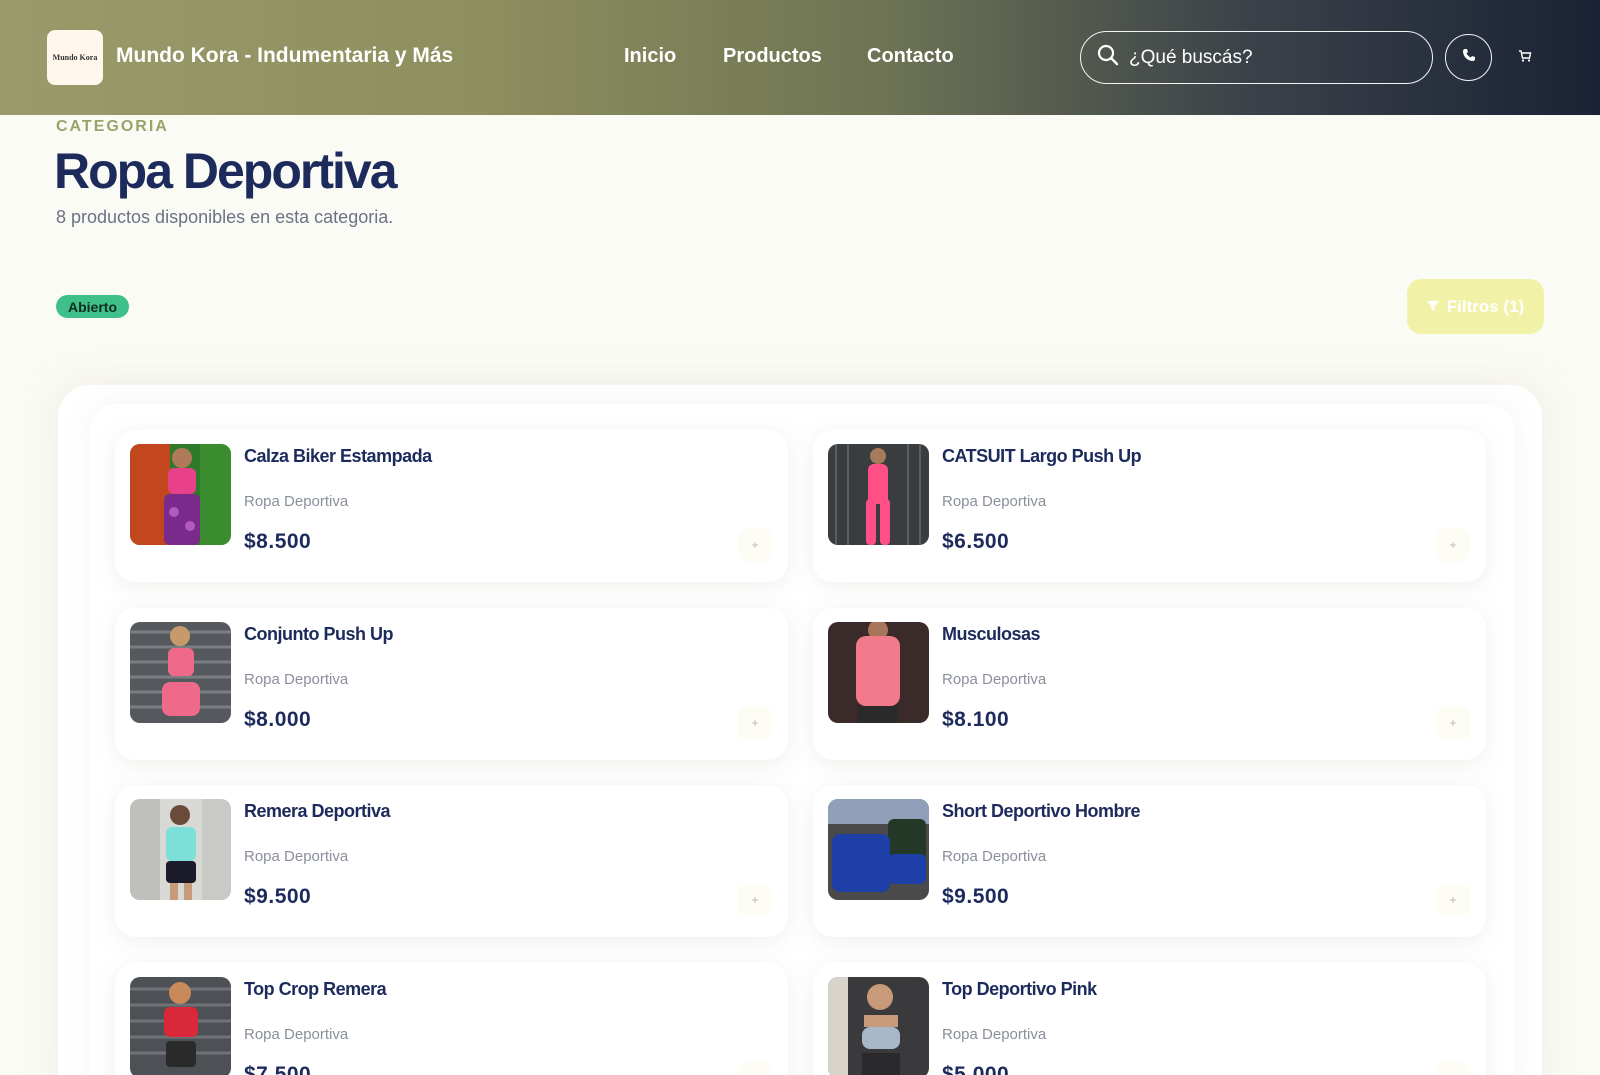  I want to click on search-box, so click(1256, 57).